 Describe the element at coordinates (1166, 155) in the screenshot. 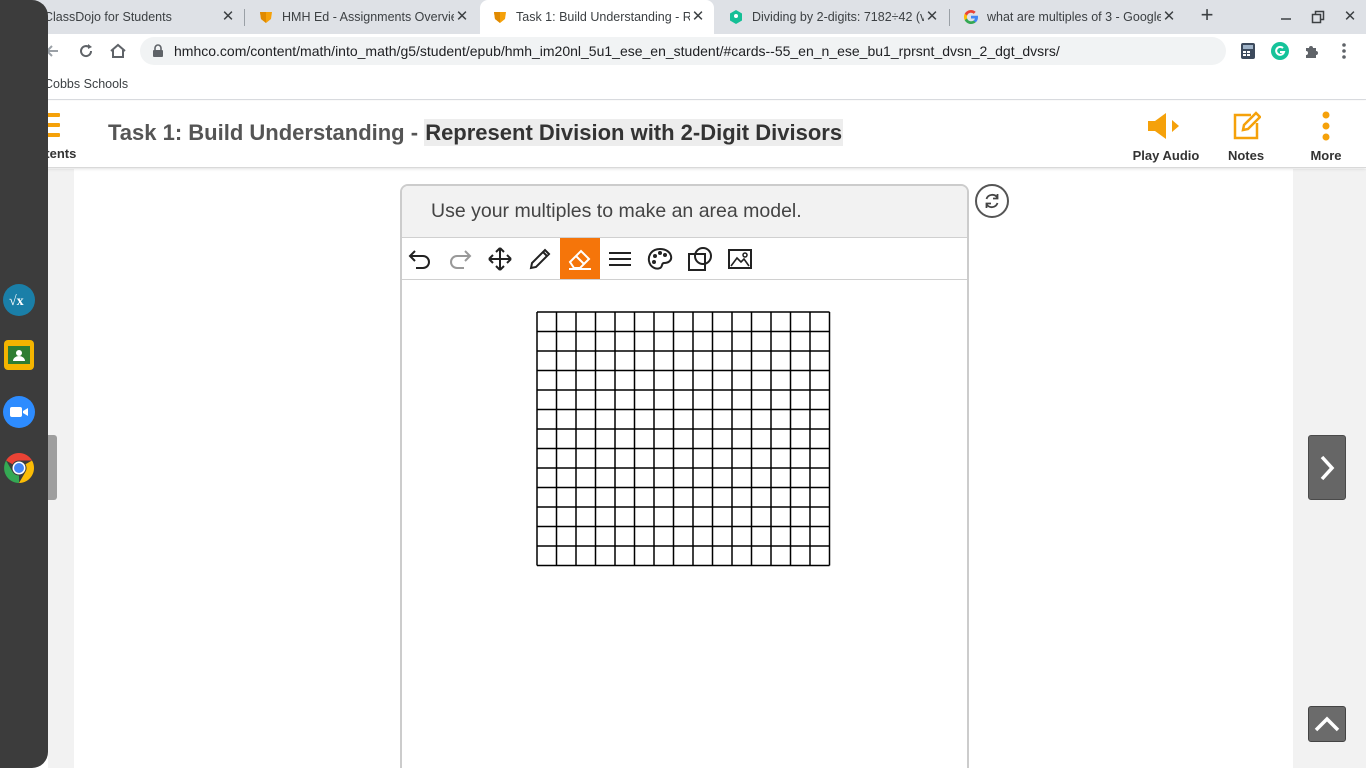

I see `play-audio-label: Play Audio` at that location.